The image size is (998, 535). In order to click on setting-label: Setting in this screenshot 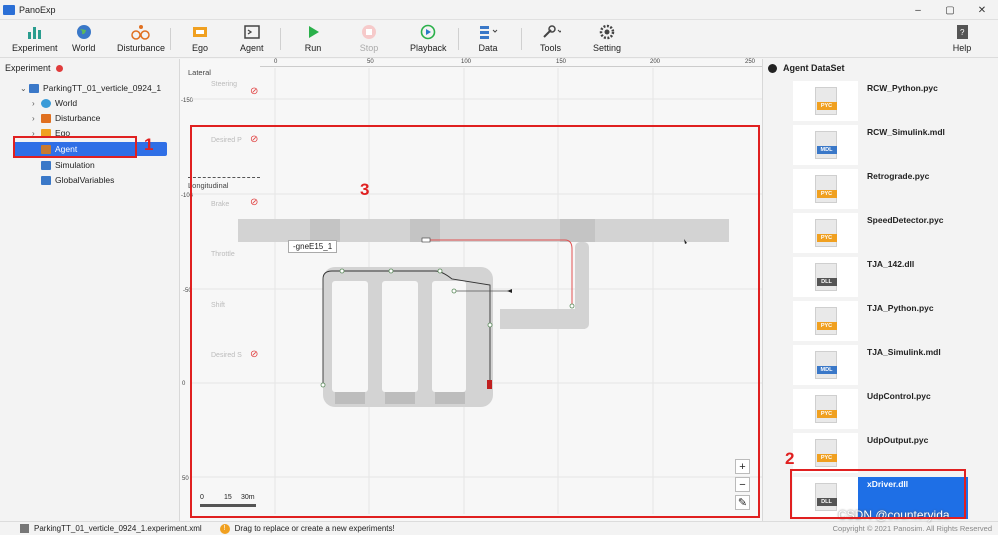, I will do `click(607, 48)`.